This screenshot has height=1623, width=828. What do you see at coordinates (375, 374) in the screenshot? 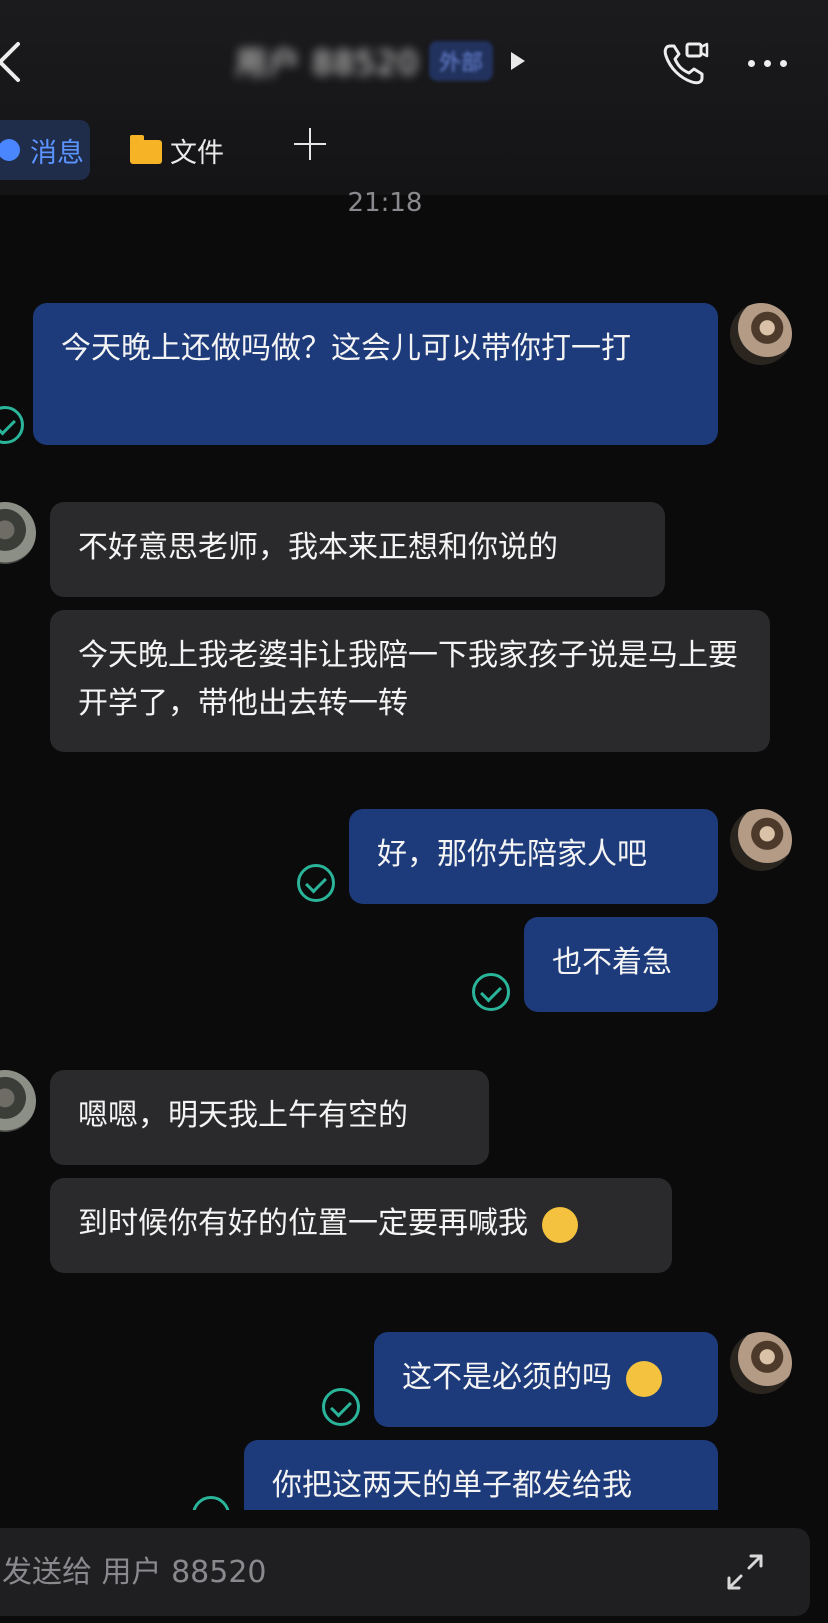
I see `message-bubble: 今天晚上还做吗做？这会儿可以带你打一打` at bounding box center [375, 374].